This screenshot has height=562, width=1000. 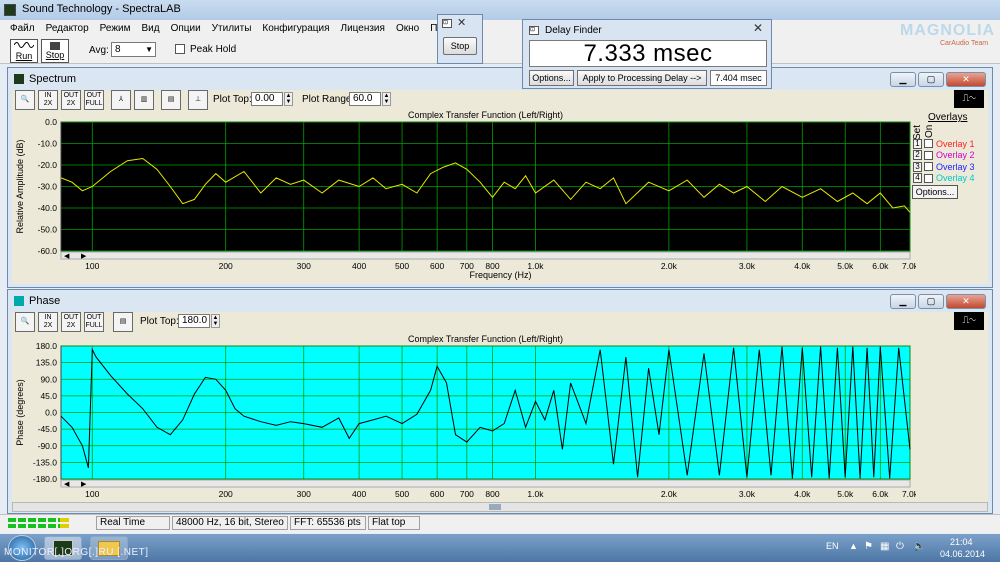 I want to click on y-tick-label: 180.0, so click(x=47, y=346).